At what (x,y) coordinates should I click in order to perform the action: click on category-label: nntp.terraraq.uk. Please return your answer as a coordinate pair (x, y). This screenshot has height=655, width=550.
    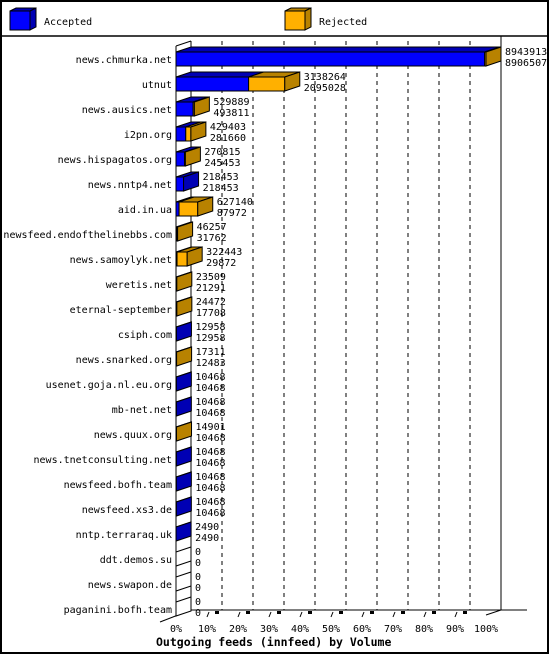
    Looking at the image, I should click on (124, 535).